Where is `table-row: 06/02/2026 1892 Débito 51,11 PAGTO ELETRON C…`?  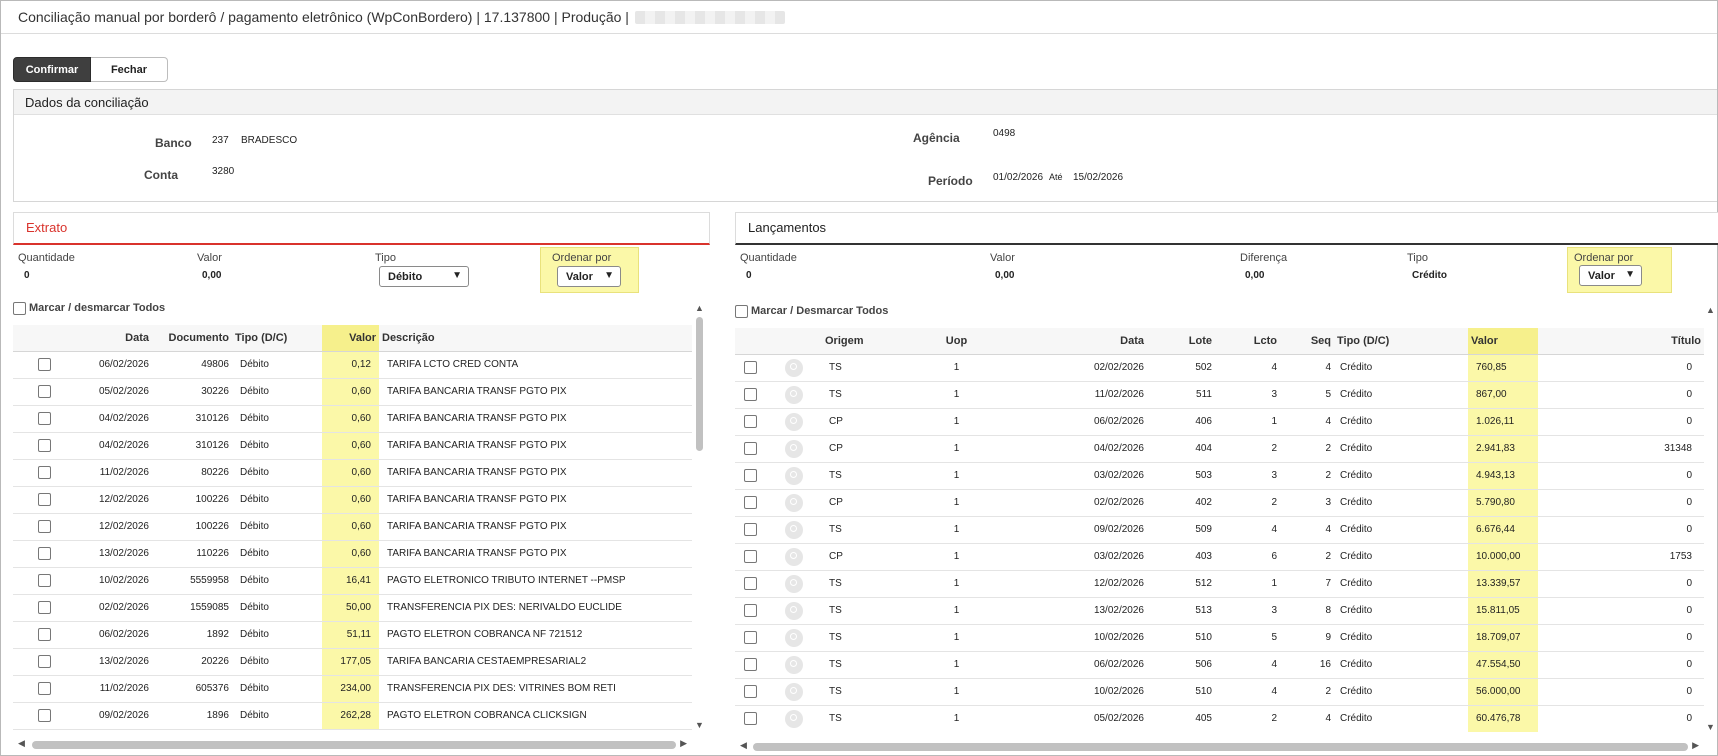 table-row: 06/02/2026 1892 Débito 51,11 PAGTO ELETRON C… is located at coordinates (352, 635).